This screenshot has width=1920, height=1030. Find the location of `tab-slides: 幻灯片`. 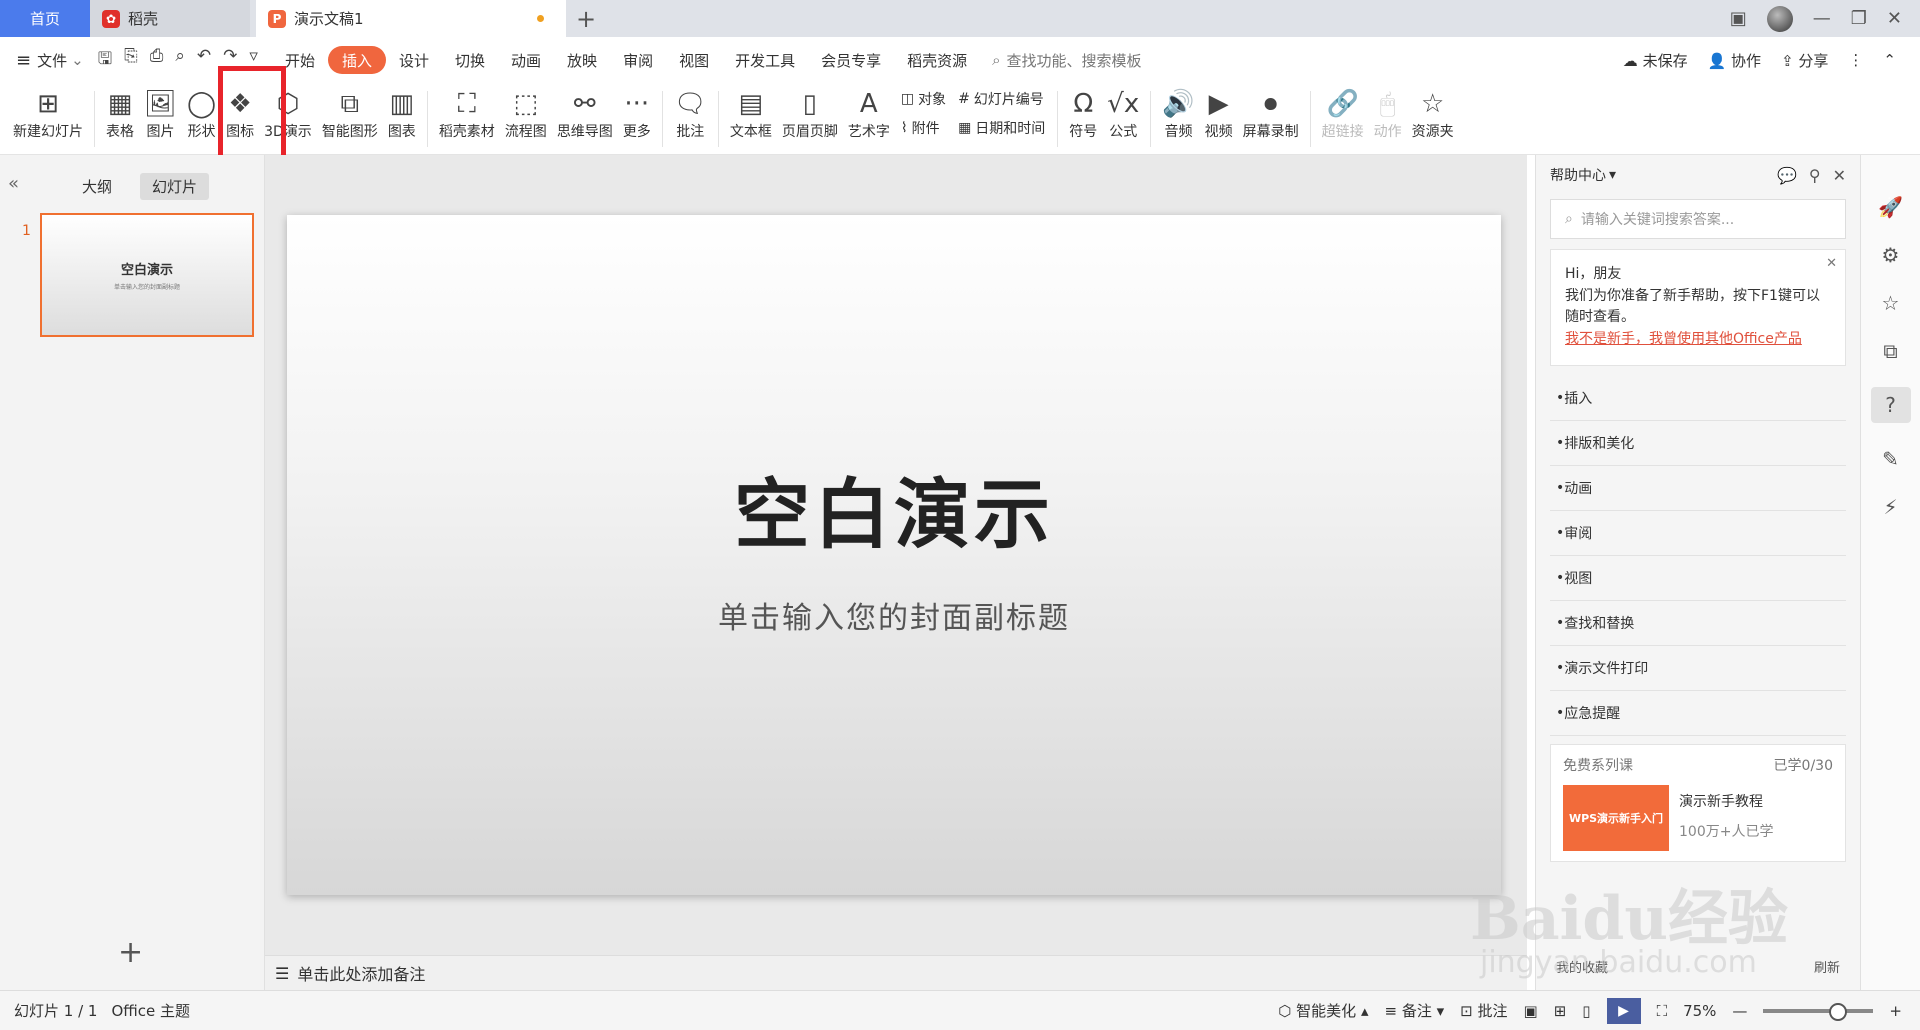

tab-slides: 幻灯片 is located at coordinates (175, 186).